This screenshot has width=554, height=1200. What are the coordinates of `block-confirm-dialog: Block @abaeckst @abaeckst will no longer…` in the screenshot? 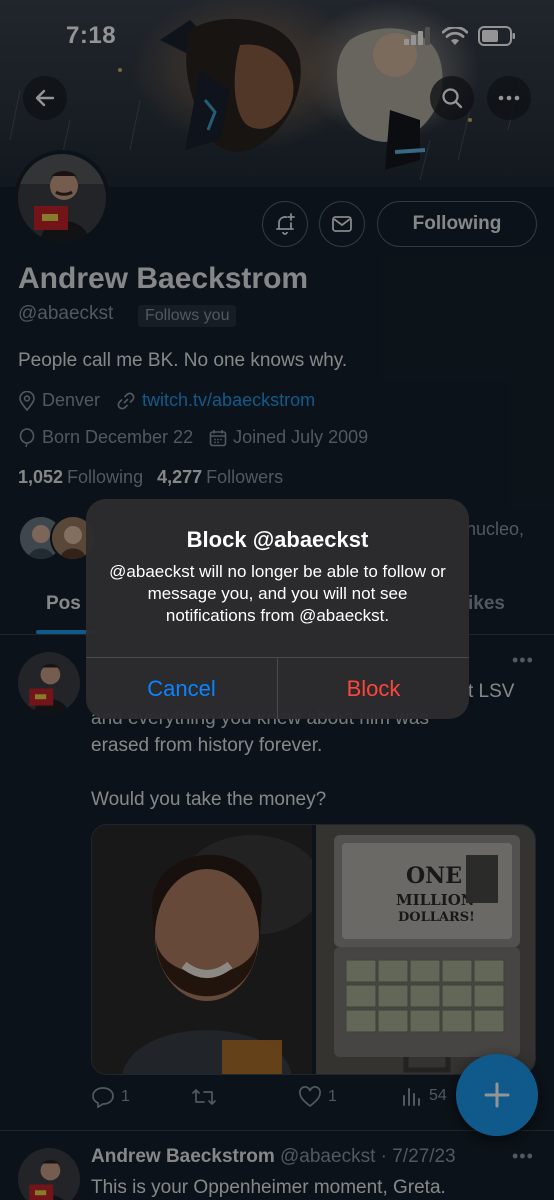 It's located at (277, 609).